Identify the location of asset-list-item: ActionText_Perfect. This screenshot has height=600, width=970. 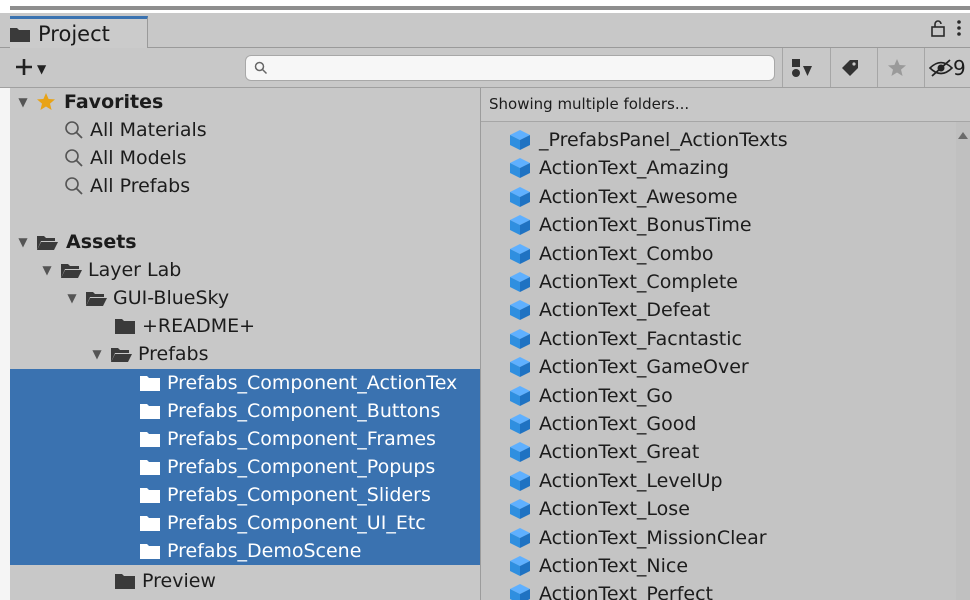
(721, 590).